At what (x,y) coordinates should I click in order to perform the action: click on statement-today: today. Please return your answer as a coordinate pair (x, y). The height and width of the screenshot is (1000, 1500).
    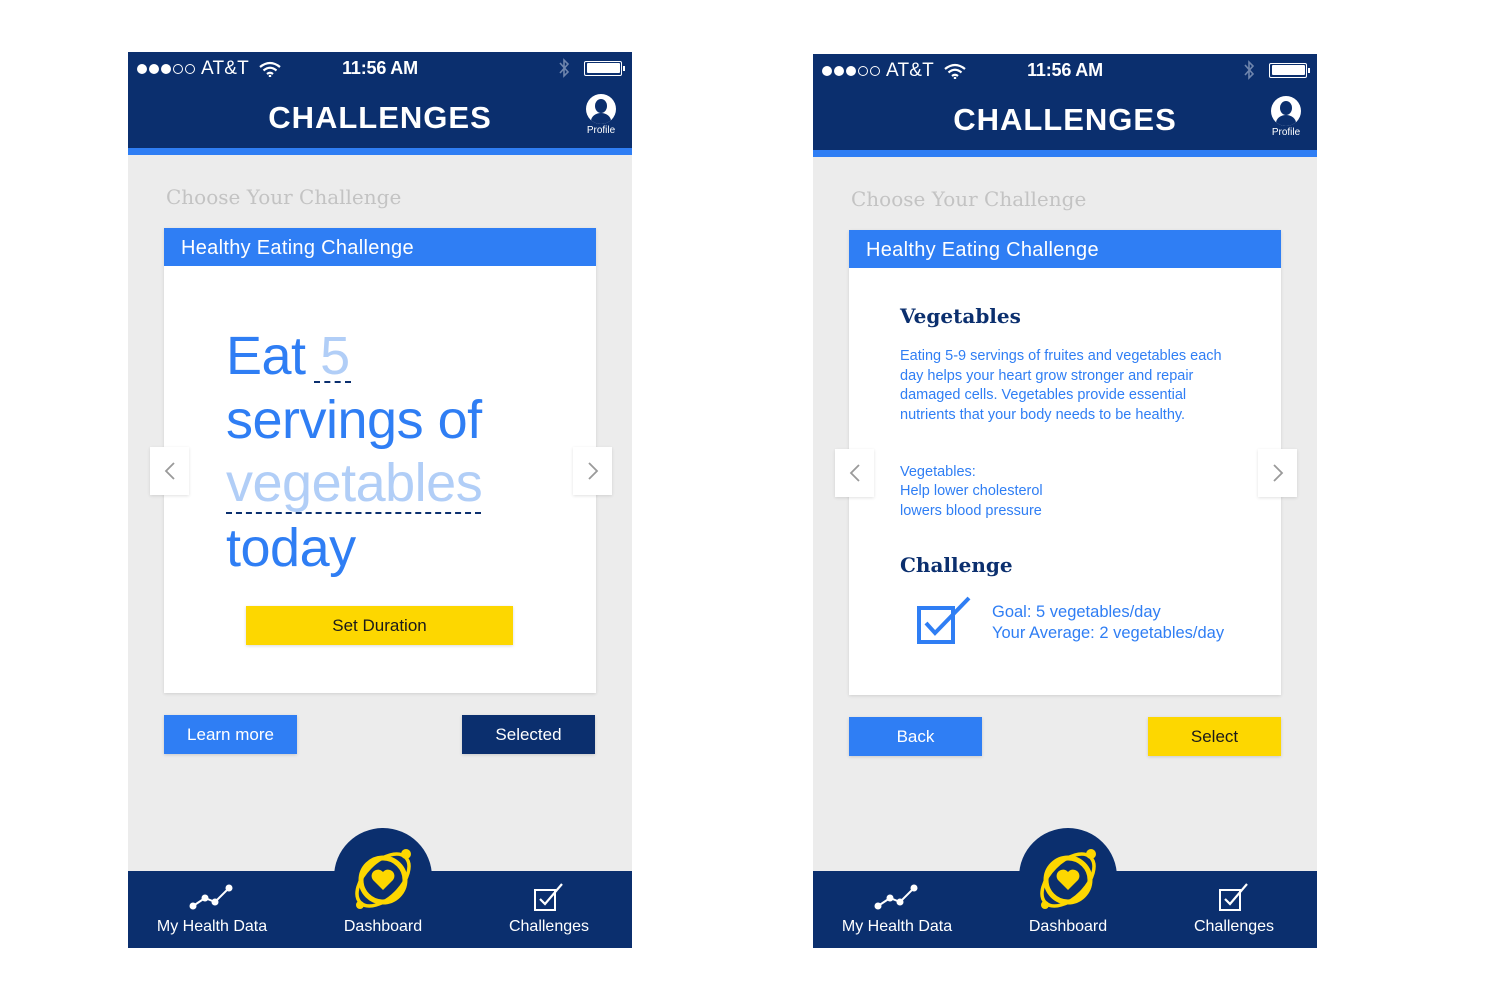
    Looking at the image, I should click on (291, 548).